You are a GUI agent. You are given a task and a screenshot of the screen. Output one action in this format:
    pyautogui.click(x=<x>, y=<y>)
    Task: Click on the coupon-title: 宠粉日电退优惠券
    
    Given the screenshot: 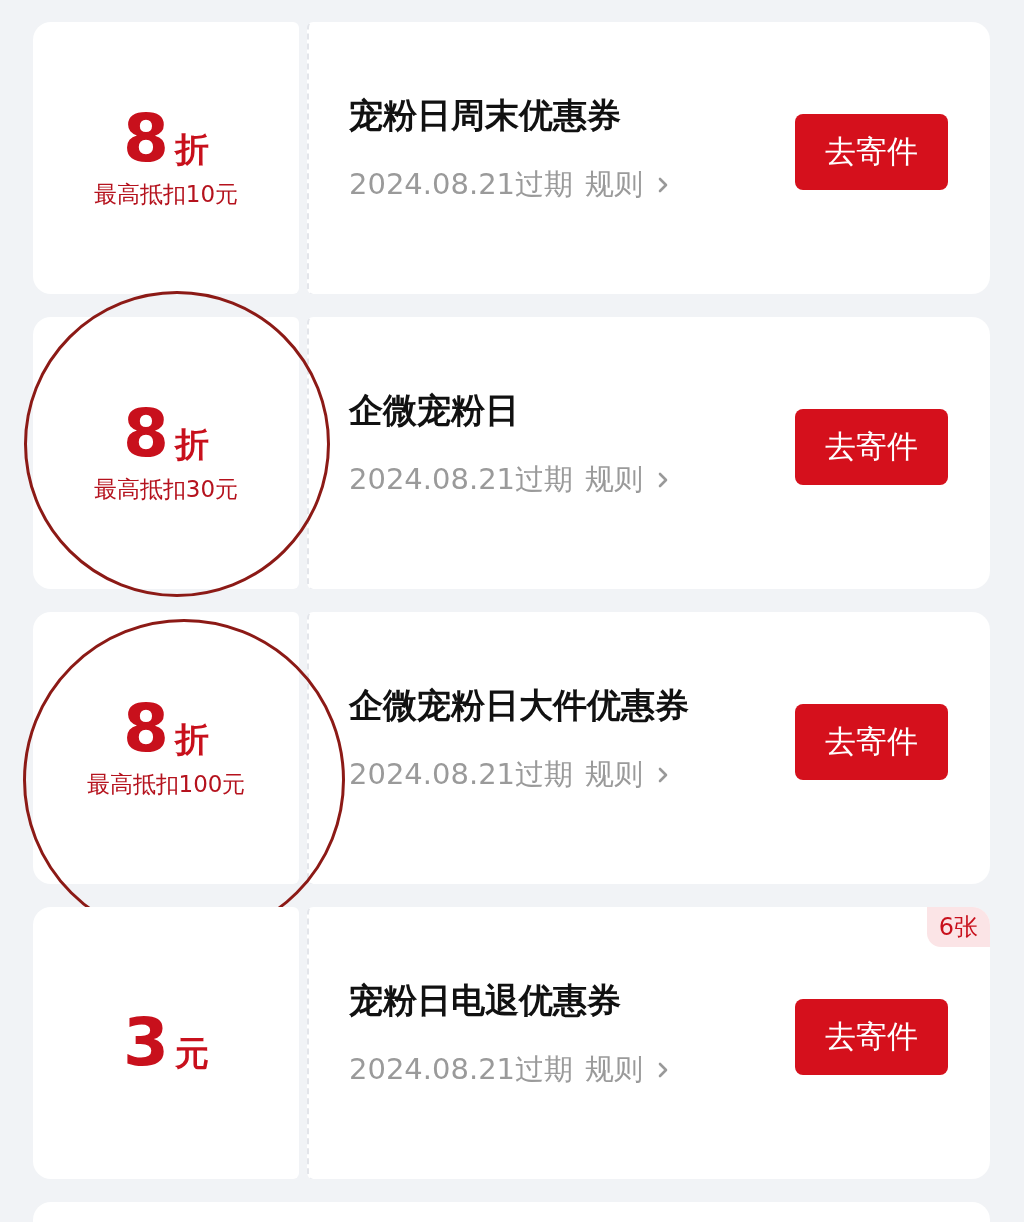 What is the action you would take?
    pyautogui.click(x=485, y=1000)
    